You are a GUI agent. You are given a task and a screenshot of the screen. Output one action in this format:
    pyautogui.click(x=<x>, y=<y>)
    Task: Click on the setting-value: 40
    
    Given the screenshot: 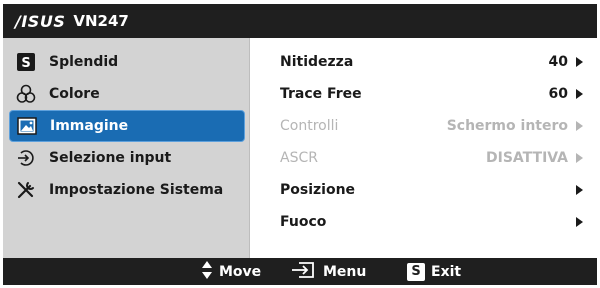 What is the action you would take?
    pyautogui.click(x=558, y=62)
    